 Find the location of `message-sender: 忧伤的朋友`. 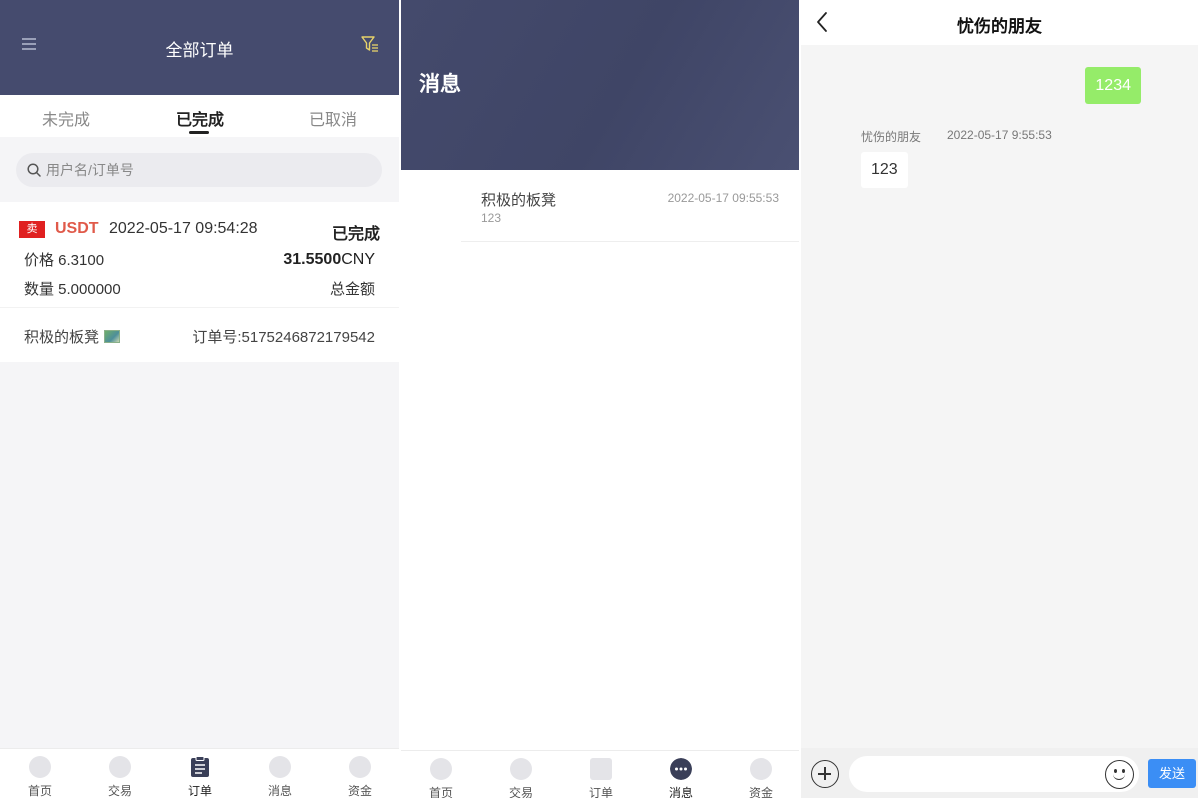

message-sender: 忧伤的朋友 is located at coordinates (891, 137).